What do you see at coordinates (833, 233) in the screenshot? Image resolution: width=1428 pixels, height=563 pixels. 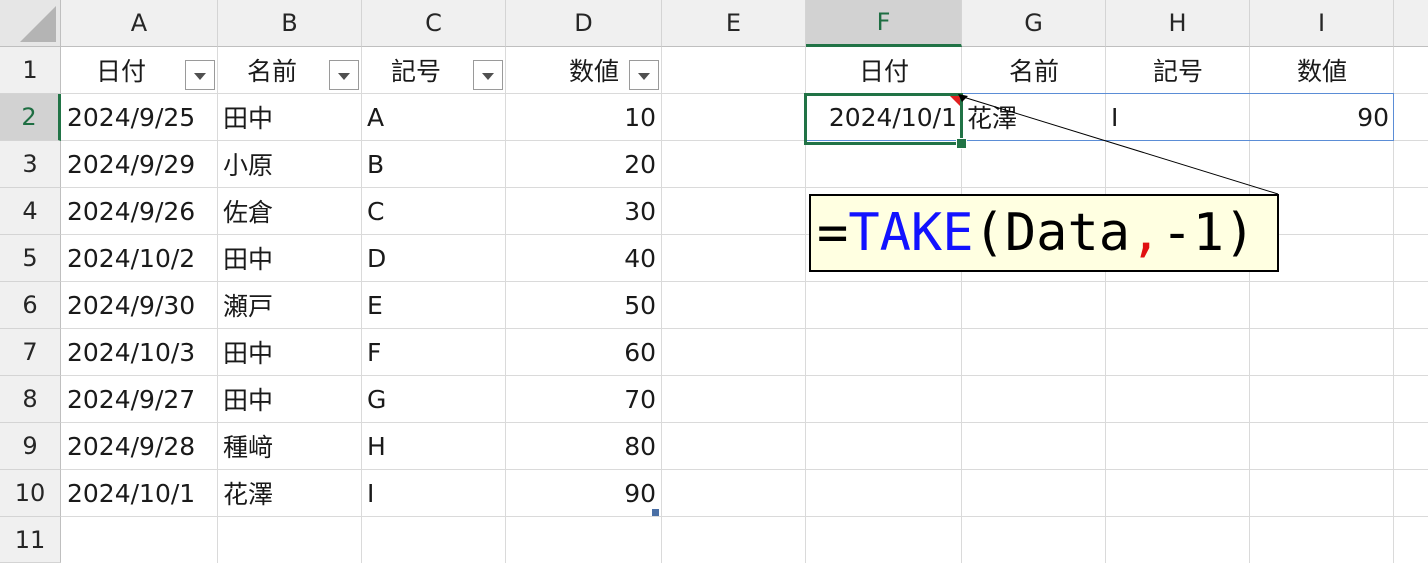 I see `formula-equals: =` at bounding box center [833, 233].